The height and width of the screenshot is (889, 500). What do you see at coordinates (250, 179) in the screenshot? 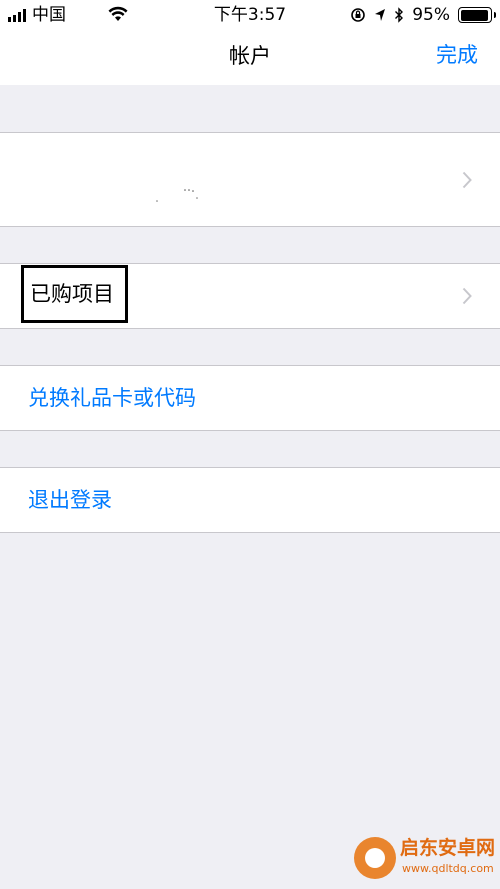
I see `account-row` at bounding box center [250, 179].